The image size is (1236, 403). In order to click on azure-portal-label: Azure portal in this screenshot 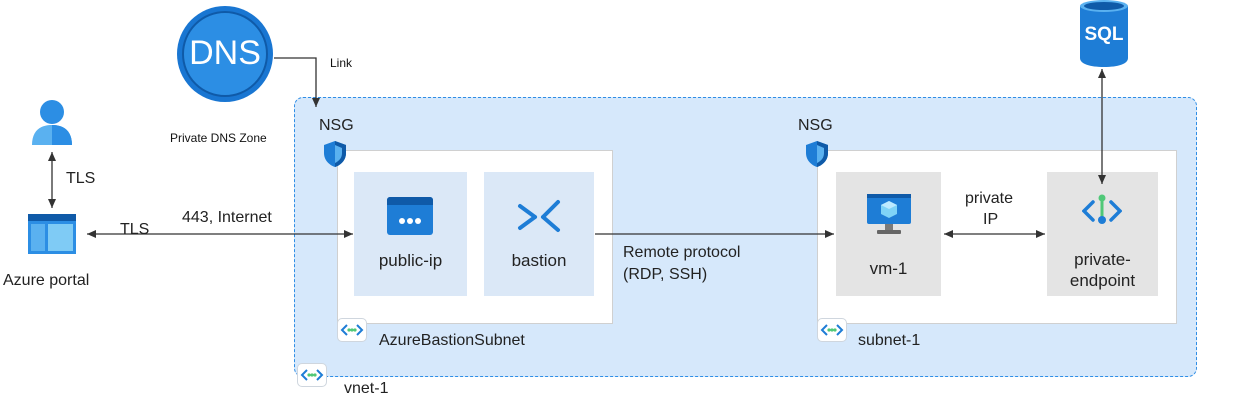, I will do `click(46, 281)`.